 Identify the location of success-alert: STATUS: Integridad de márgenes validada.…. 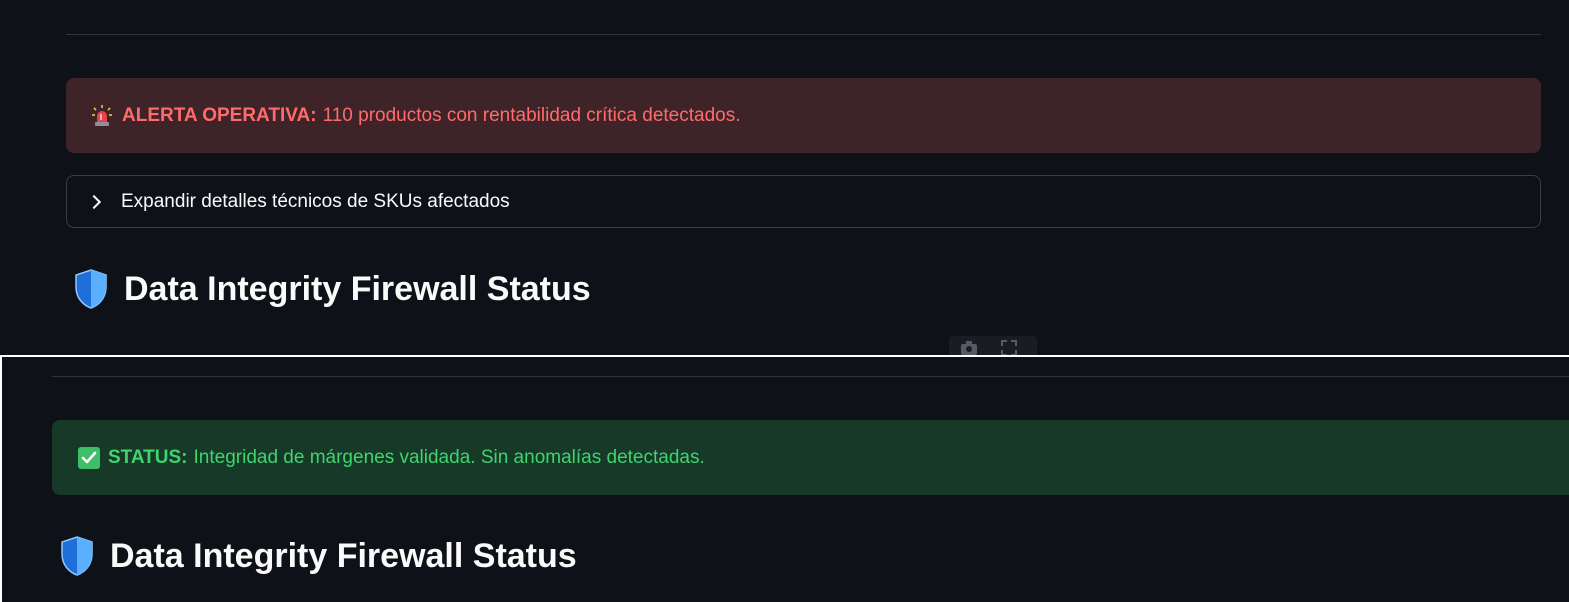
(810, 457).